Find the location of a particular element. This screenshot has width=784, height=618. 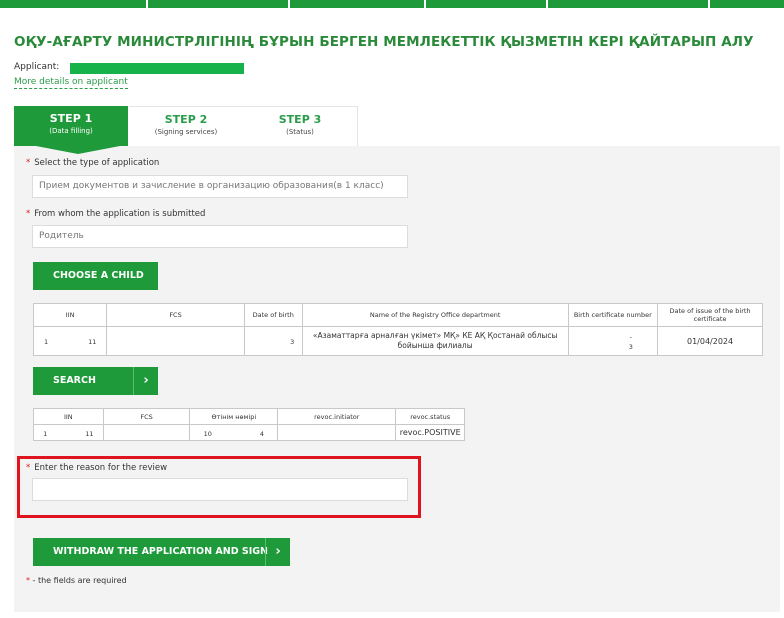

from-field-label: * From whom the application is submitted is located at coordinates (115, 214).